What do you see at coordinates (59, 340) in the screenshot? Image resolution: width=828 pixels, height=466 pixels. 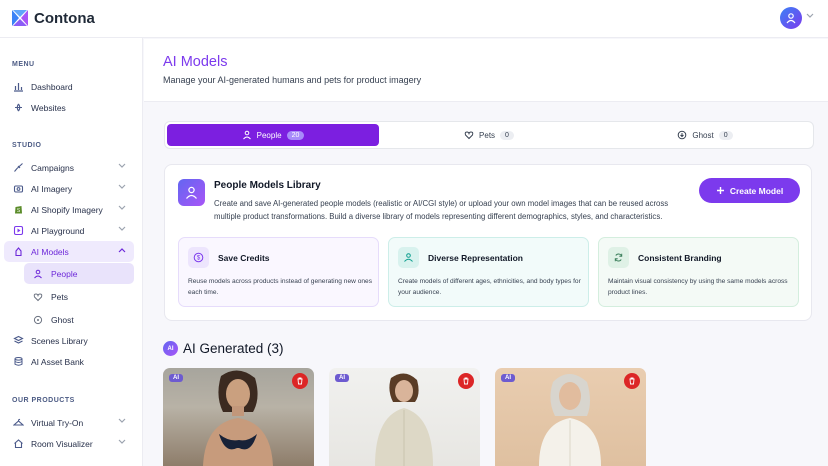 I see `sidebar-item-label: Scenes Library` at bounding box center [59, 340].